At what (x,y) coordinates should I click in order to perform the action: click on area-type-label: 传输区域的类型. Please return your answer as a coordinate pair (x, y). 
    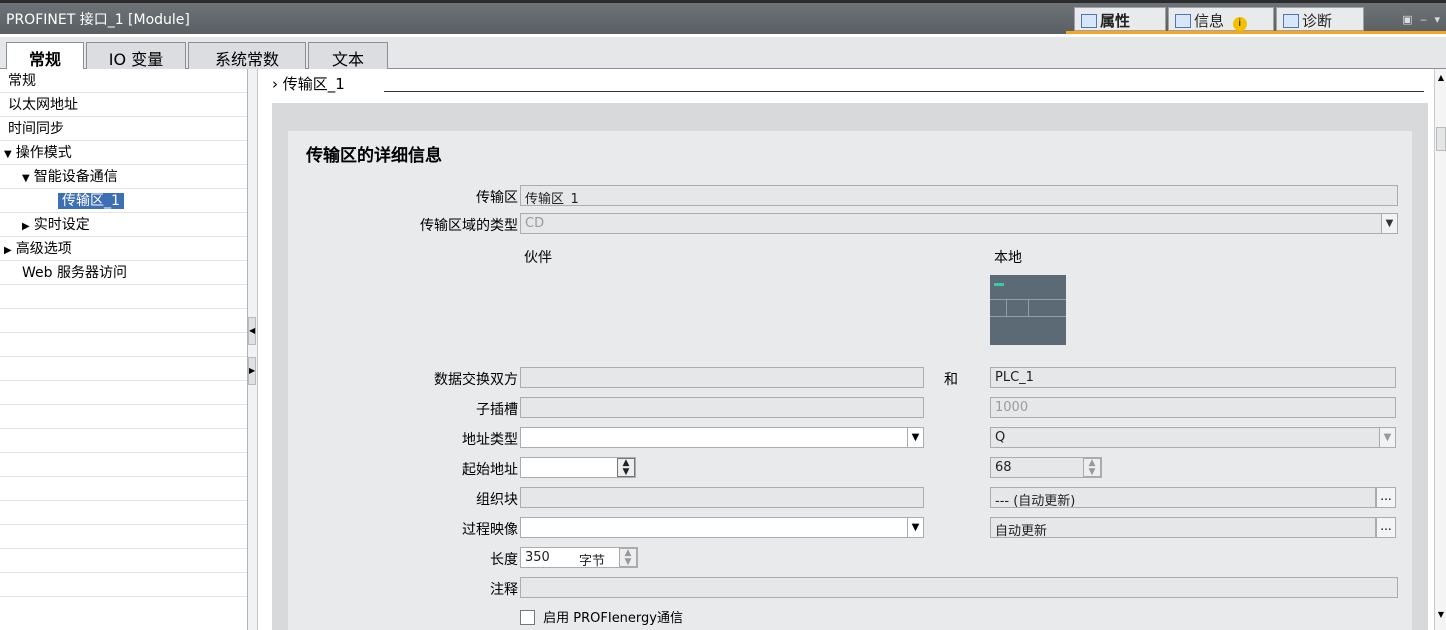
    Looking at the image, I should click on (469, 226).